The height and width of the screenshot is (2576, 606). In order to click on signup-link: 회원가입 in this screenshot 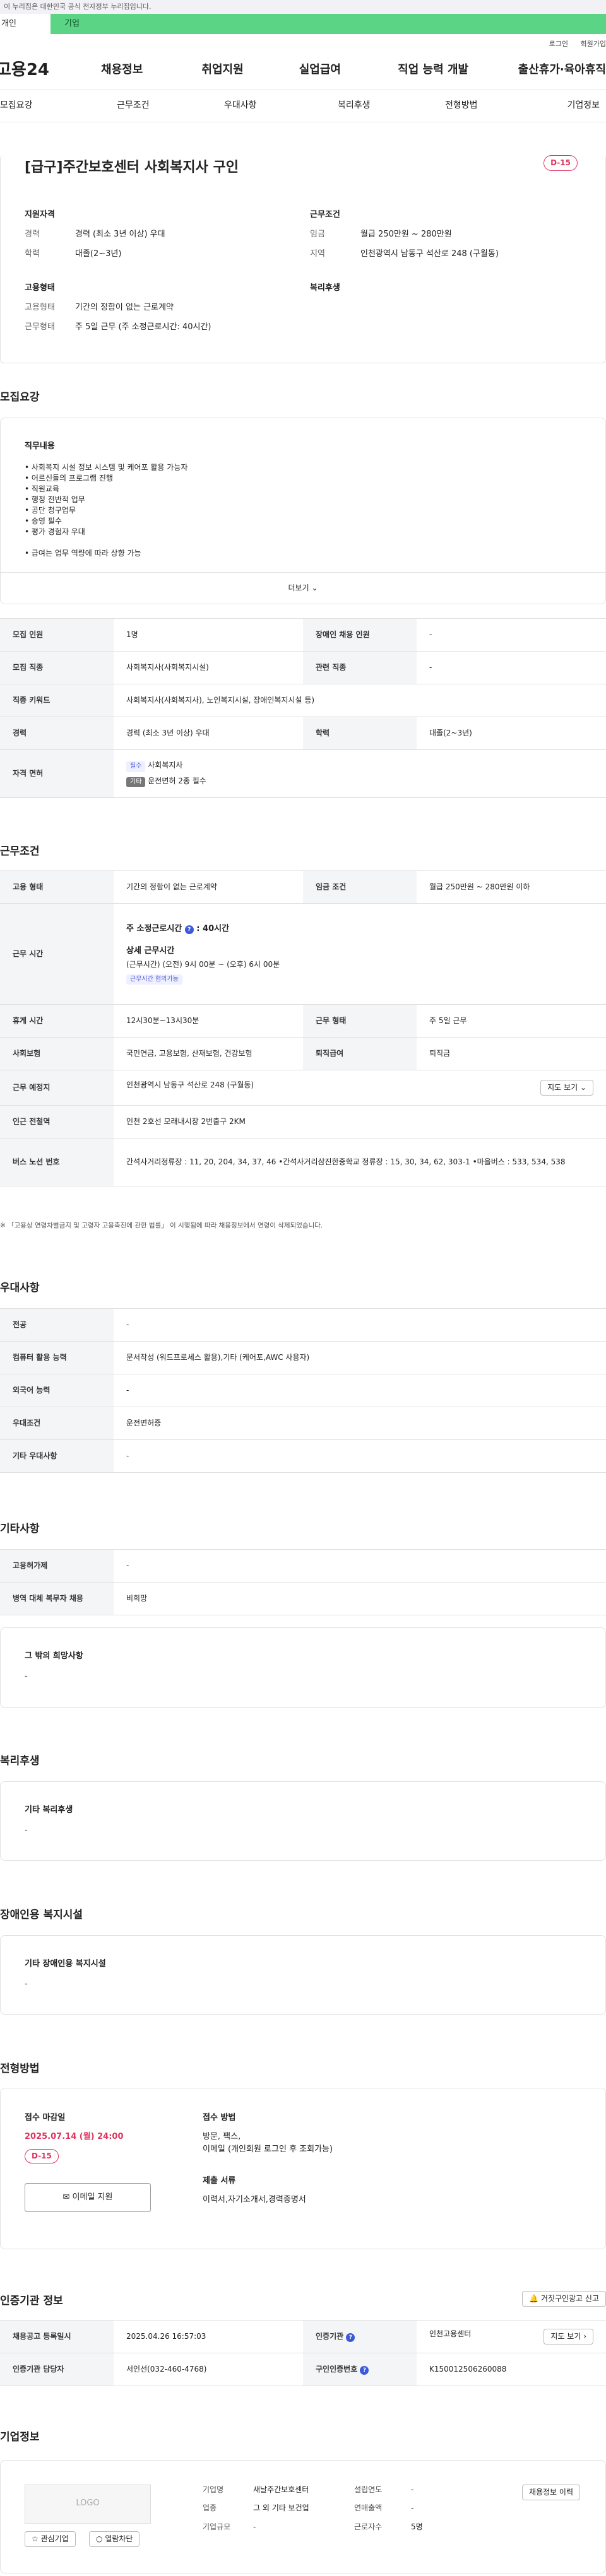, I will do `click(593, 44)`.